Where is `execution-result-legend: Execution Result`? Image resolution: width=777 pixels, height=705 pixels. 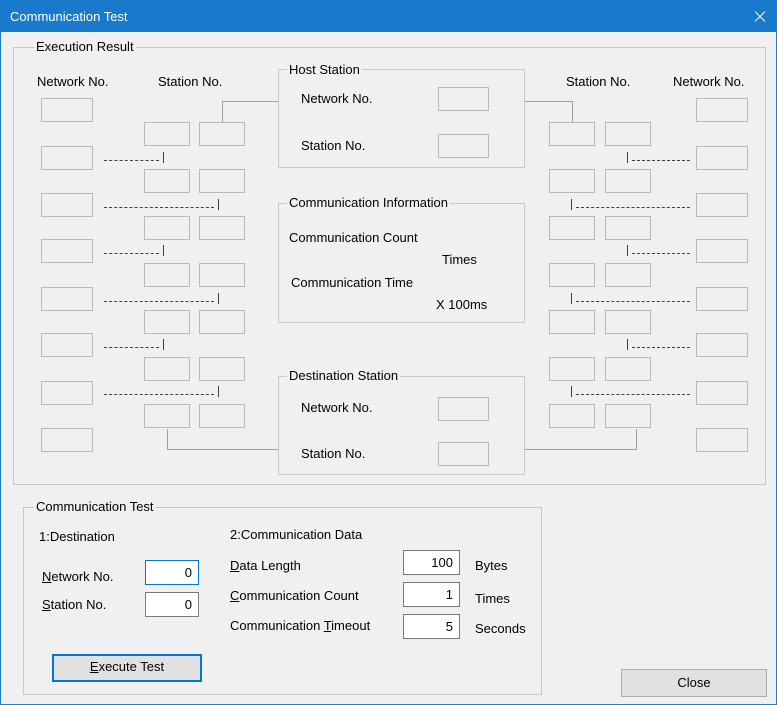
execution-result-legend: Execution Result is located at coordinates (85, 46).